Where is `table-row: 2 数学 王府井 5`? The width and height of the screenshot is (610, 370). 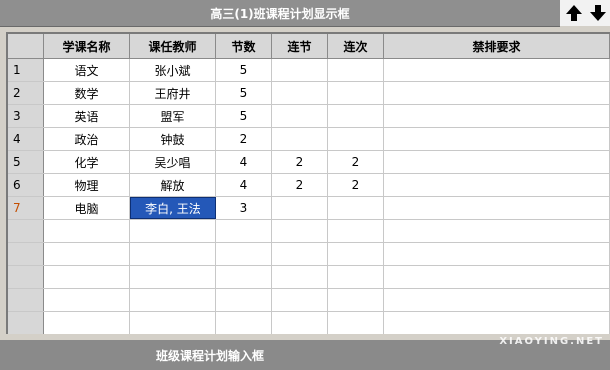
table-row: 2 数学 王府井 5 is located at coordinates (309, 93).